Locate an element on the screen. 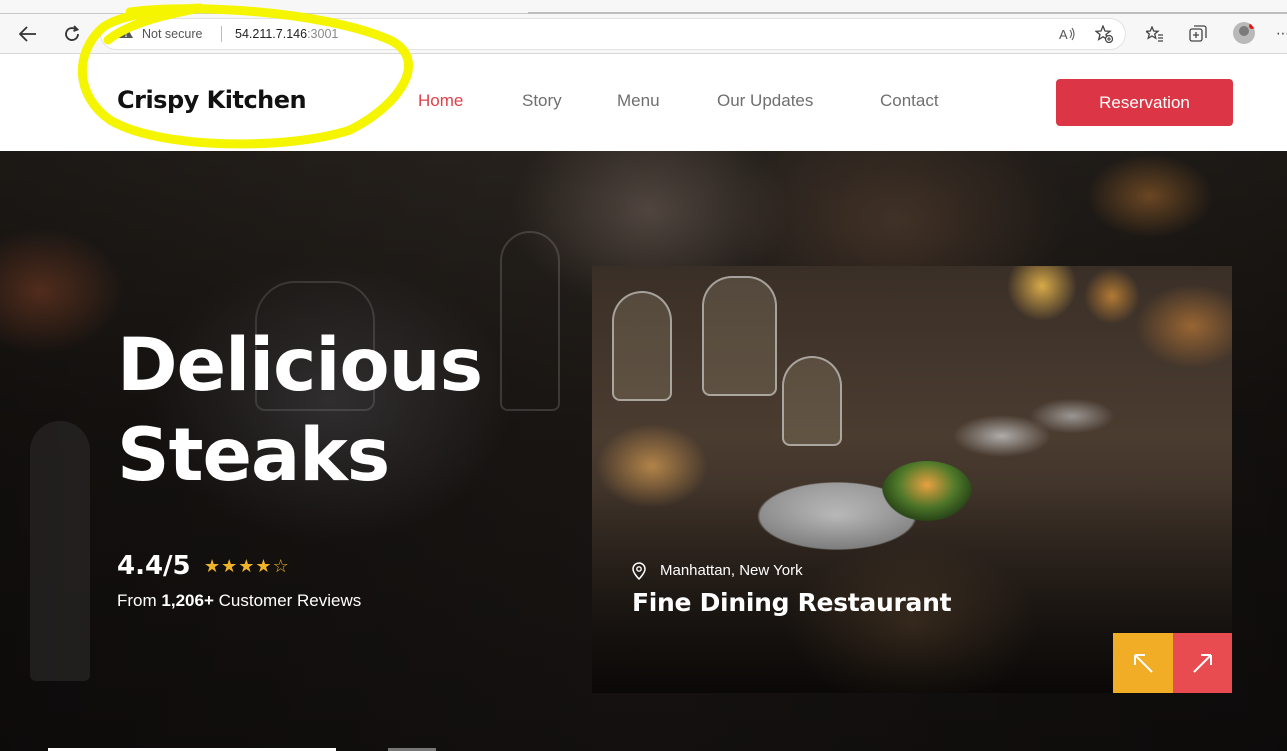 The image size is (1287, 751). card-location: Manhattan, New York is located at coordinates (731, 570).